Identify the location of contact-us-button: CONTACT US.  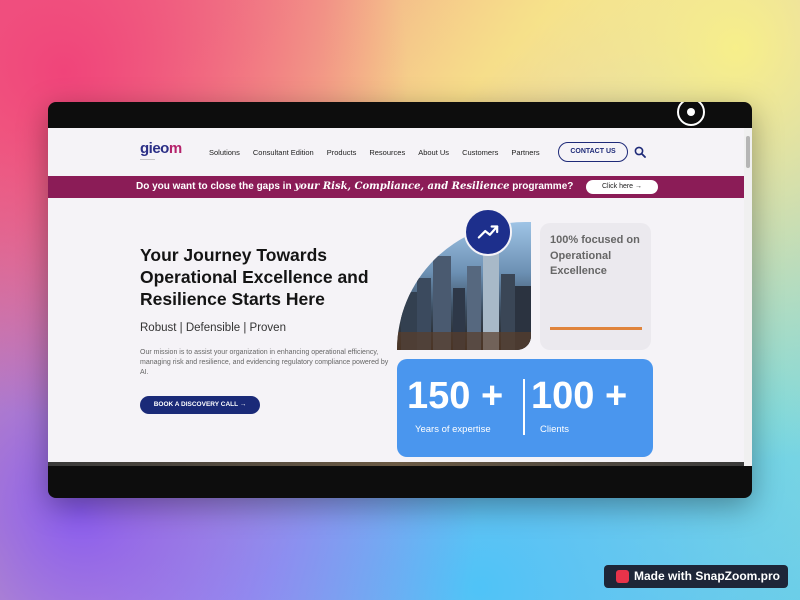
(593, 152).